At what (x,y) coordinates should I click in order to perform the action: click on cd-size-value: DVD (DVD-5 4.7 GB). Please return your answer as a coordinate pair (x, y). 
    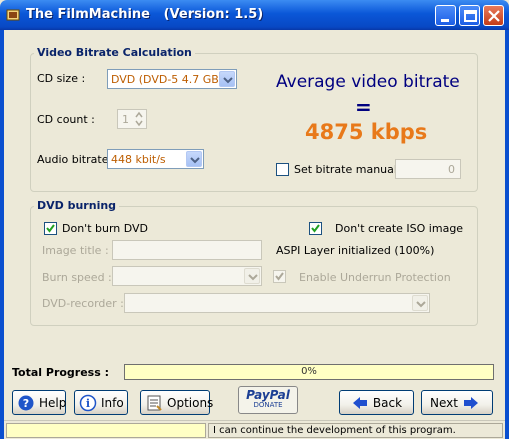
    Looking at the image, I should click on (167, 79).